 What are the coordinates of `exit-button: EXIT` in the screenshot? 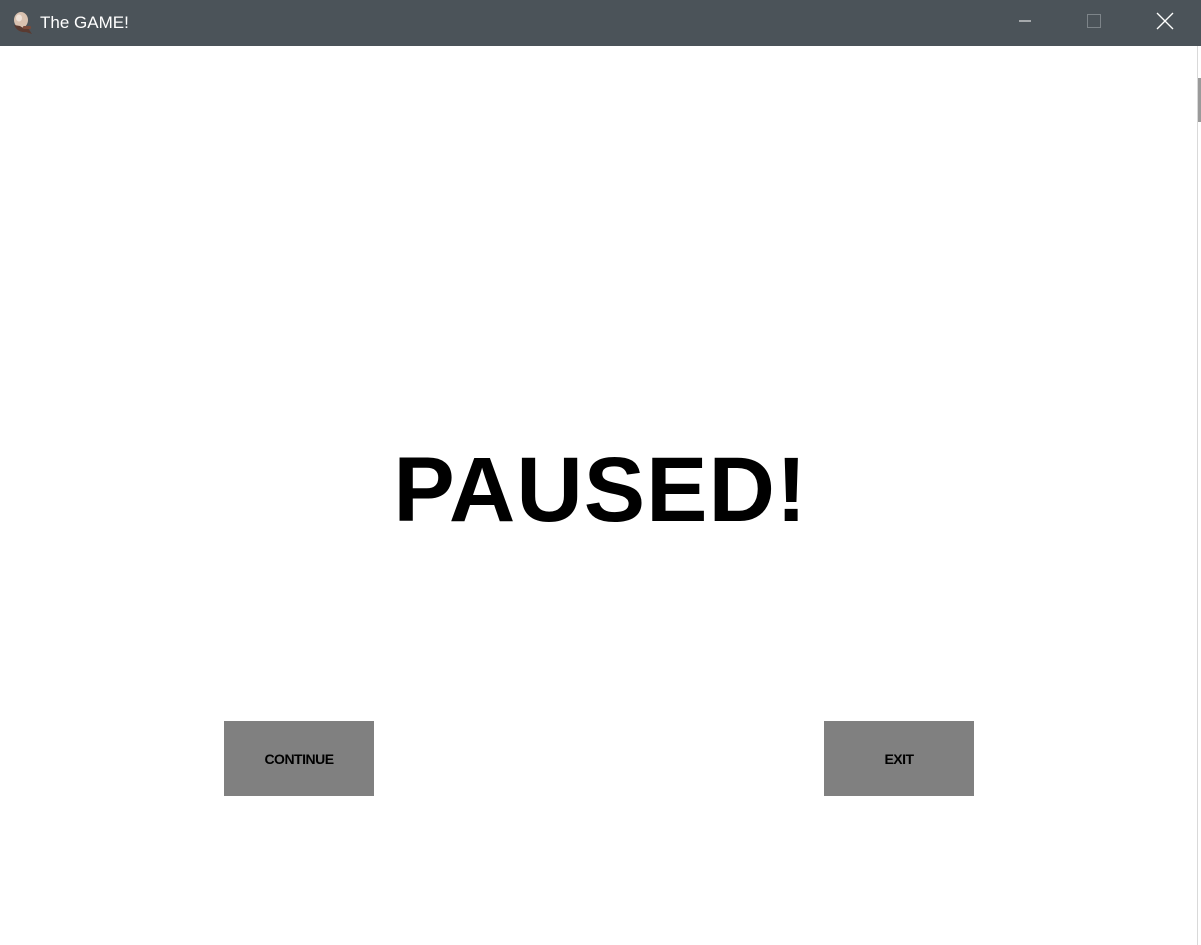 It's located at (899, 758).